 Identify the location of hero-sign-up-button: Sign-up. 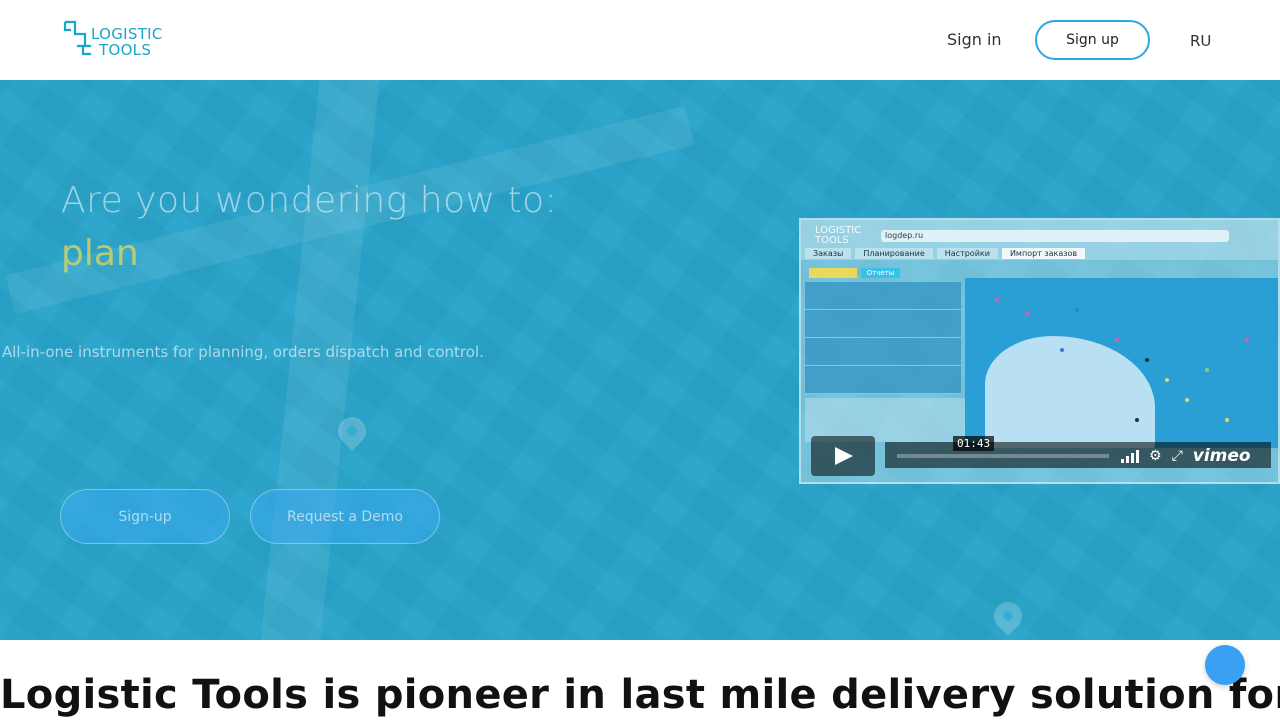
(145, 516).